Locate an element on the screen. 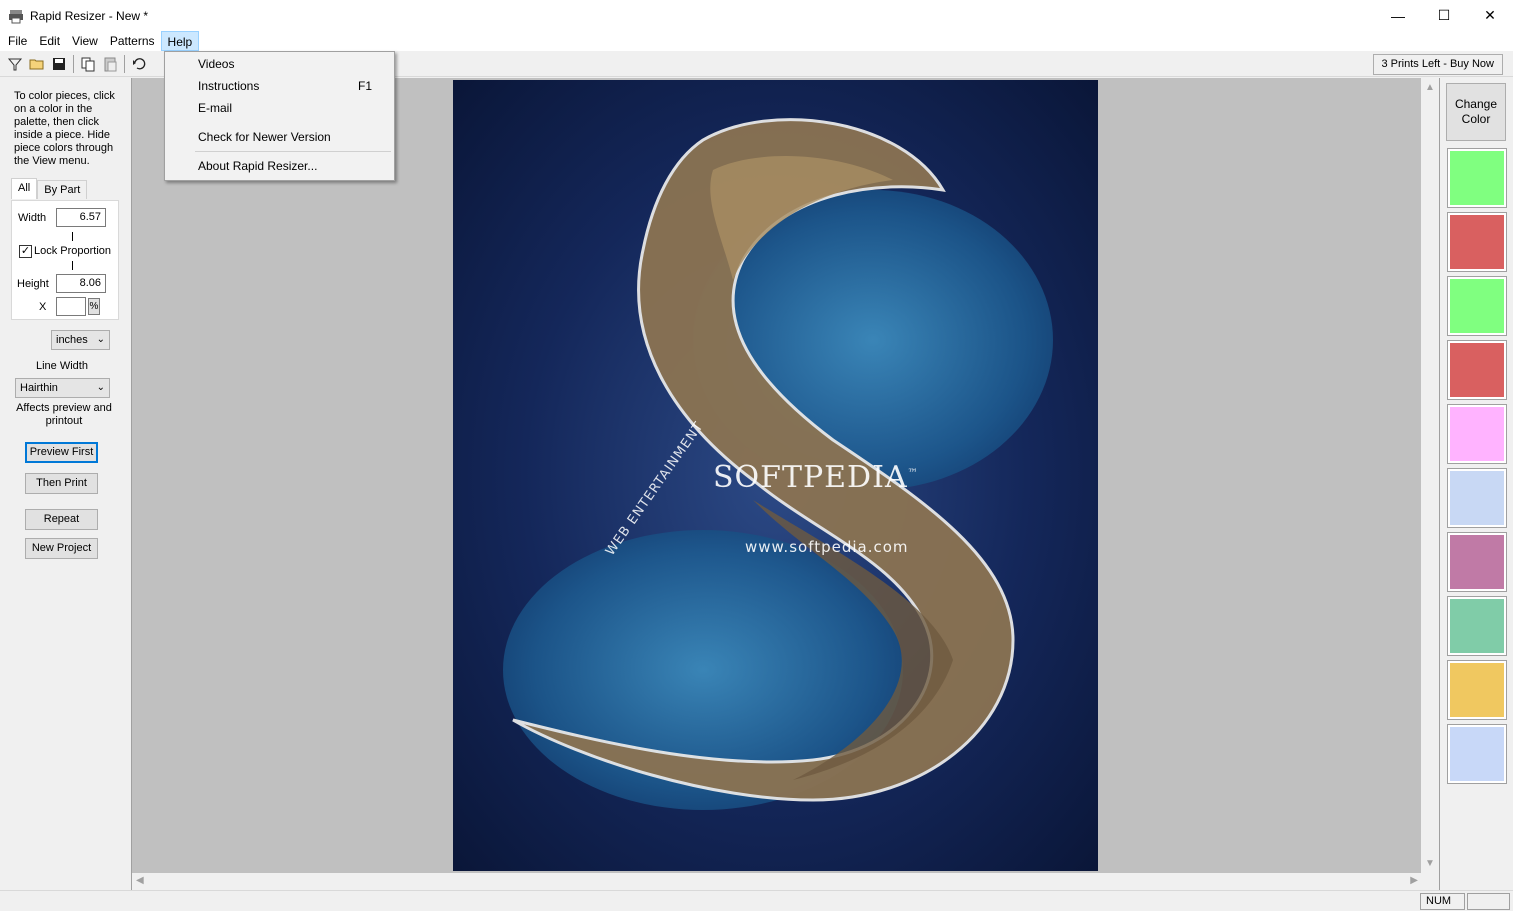  scale-percent-field is located at coordinates (71, 306).